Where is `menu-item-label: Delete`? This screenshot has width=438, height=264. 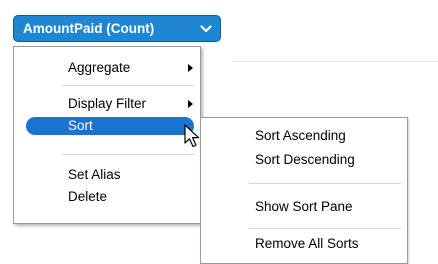 menu-item-label: Delete is located at coordinates (88, 196).